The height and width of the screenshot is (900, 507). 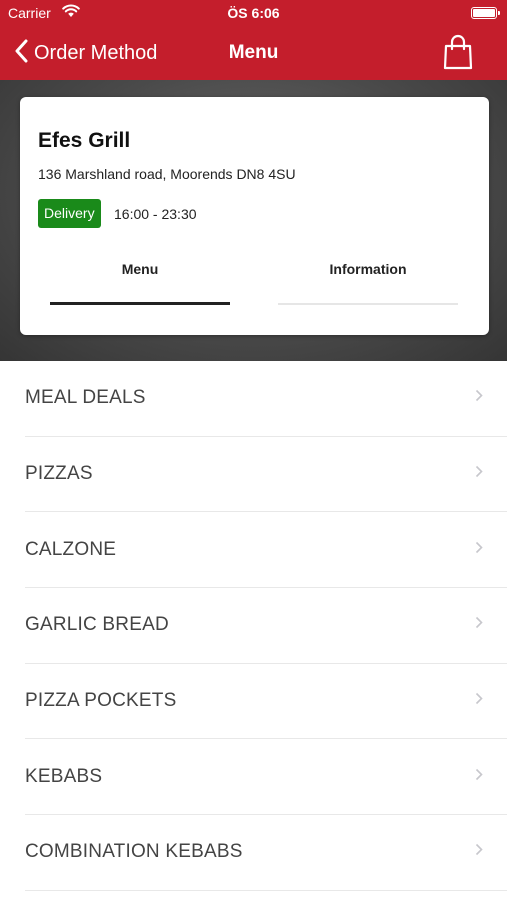 What do you see at coordinates (71, 549) in the screenshot?
I see `category-label: CALZONE` at bounding box center [71, 549].